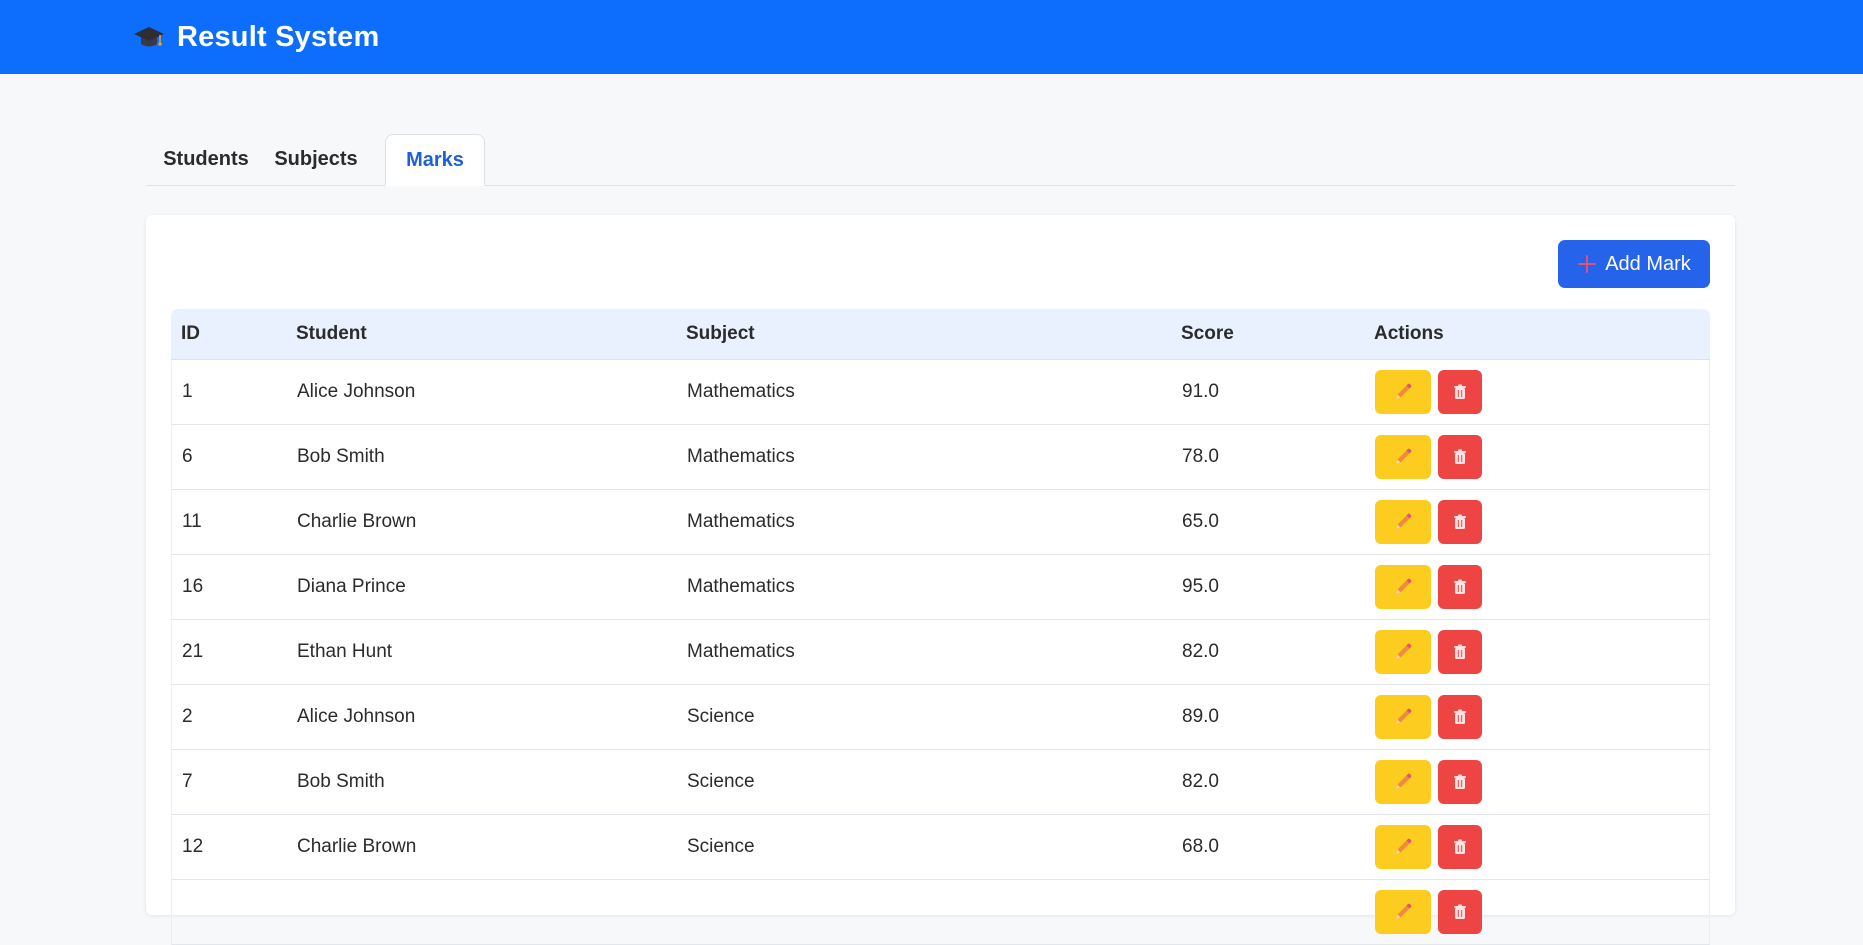 The image size is (1863, 945). I want to click on cell-id: 6, so click(187, 456).